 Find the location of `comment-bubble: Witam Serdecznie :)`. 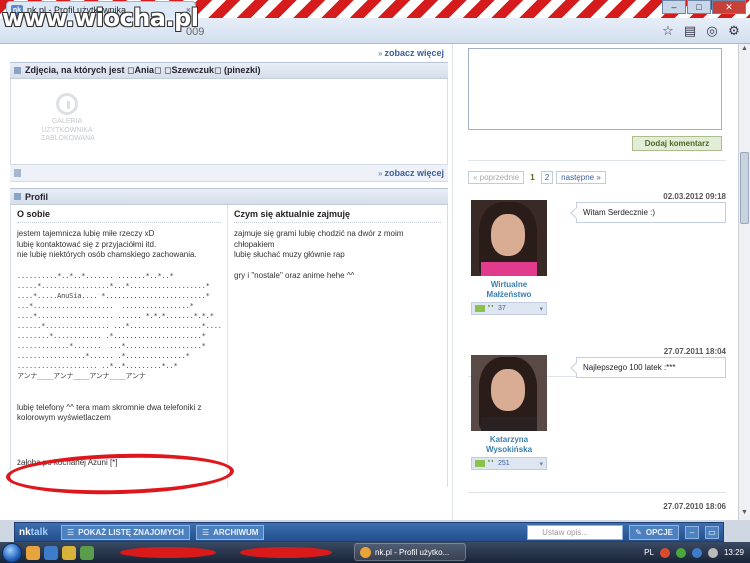

comment-bubble: Witam Serdecznie :) is located at coordinates (651, 212).